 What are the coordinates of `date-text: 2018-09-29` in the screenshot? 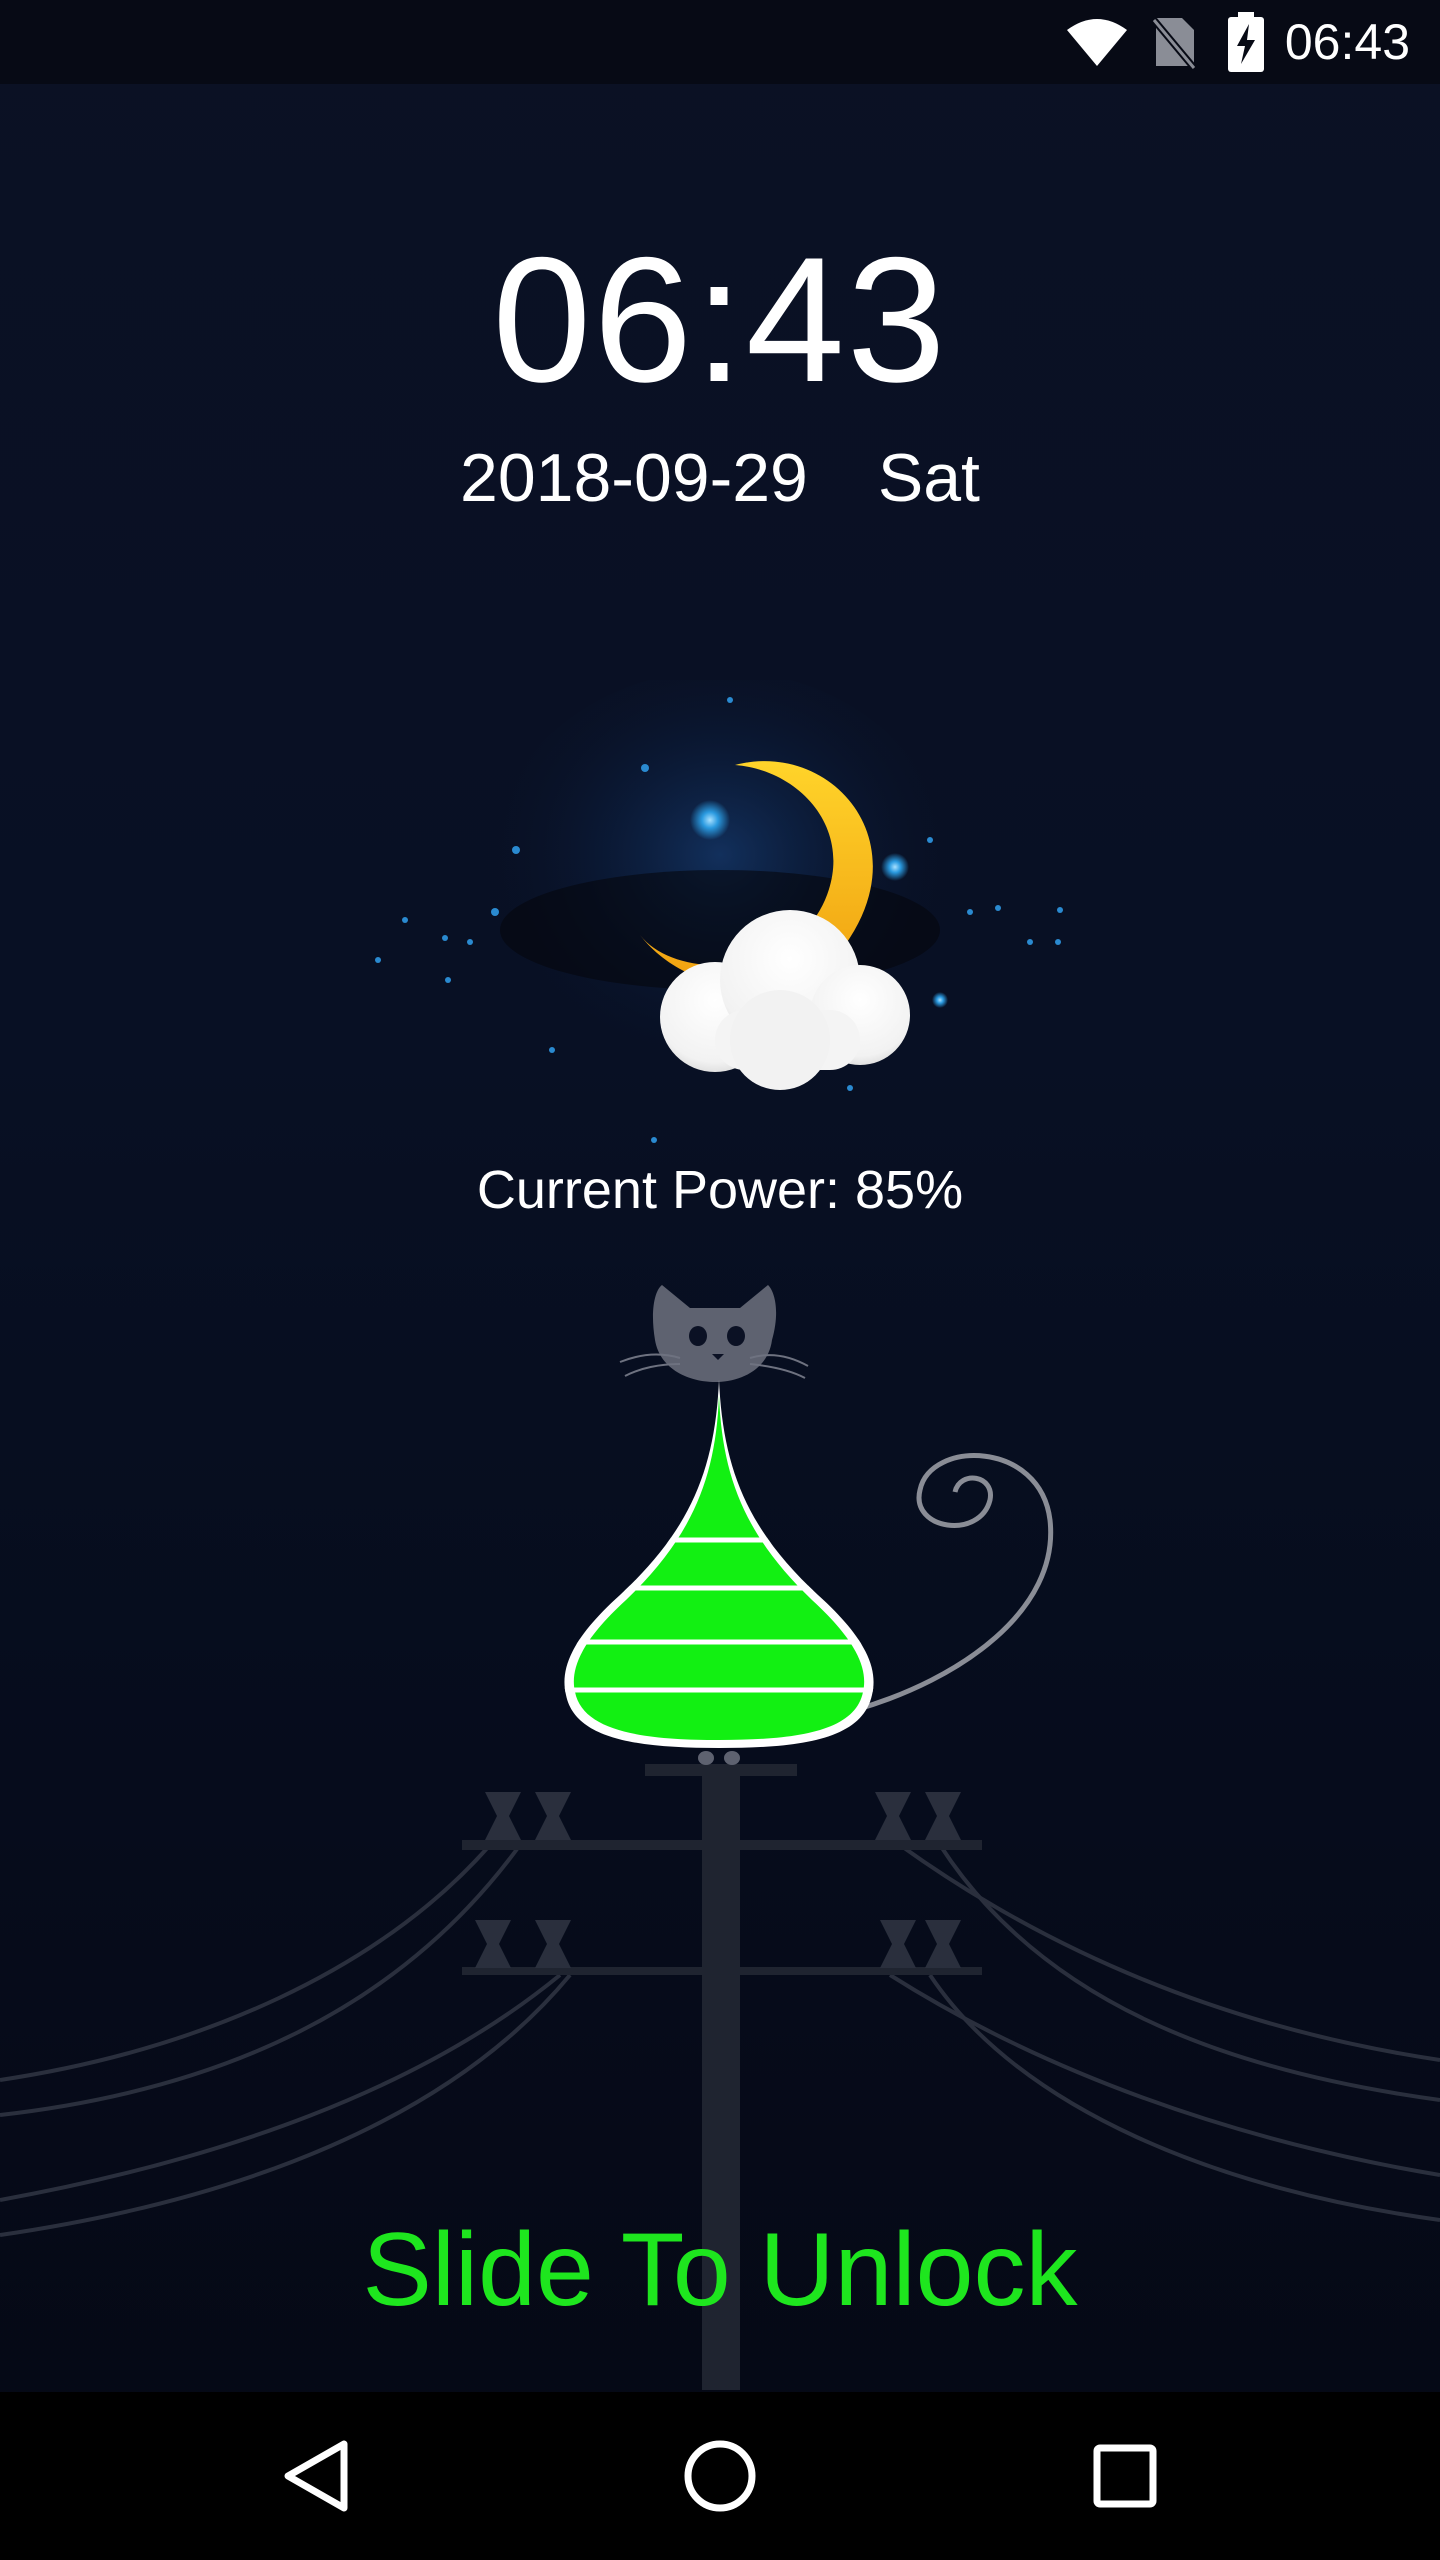 It's located at (634, 478).